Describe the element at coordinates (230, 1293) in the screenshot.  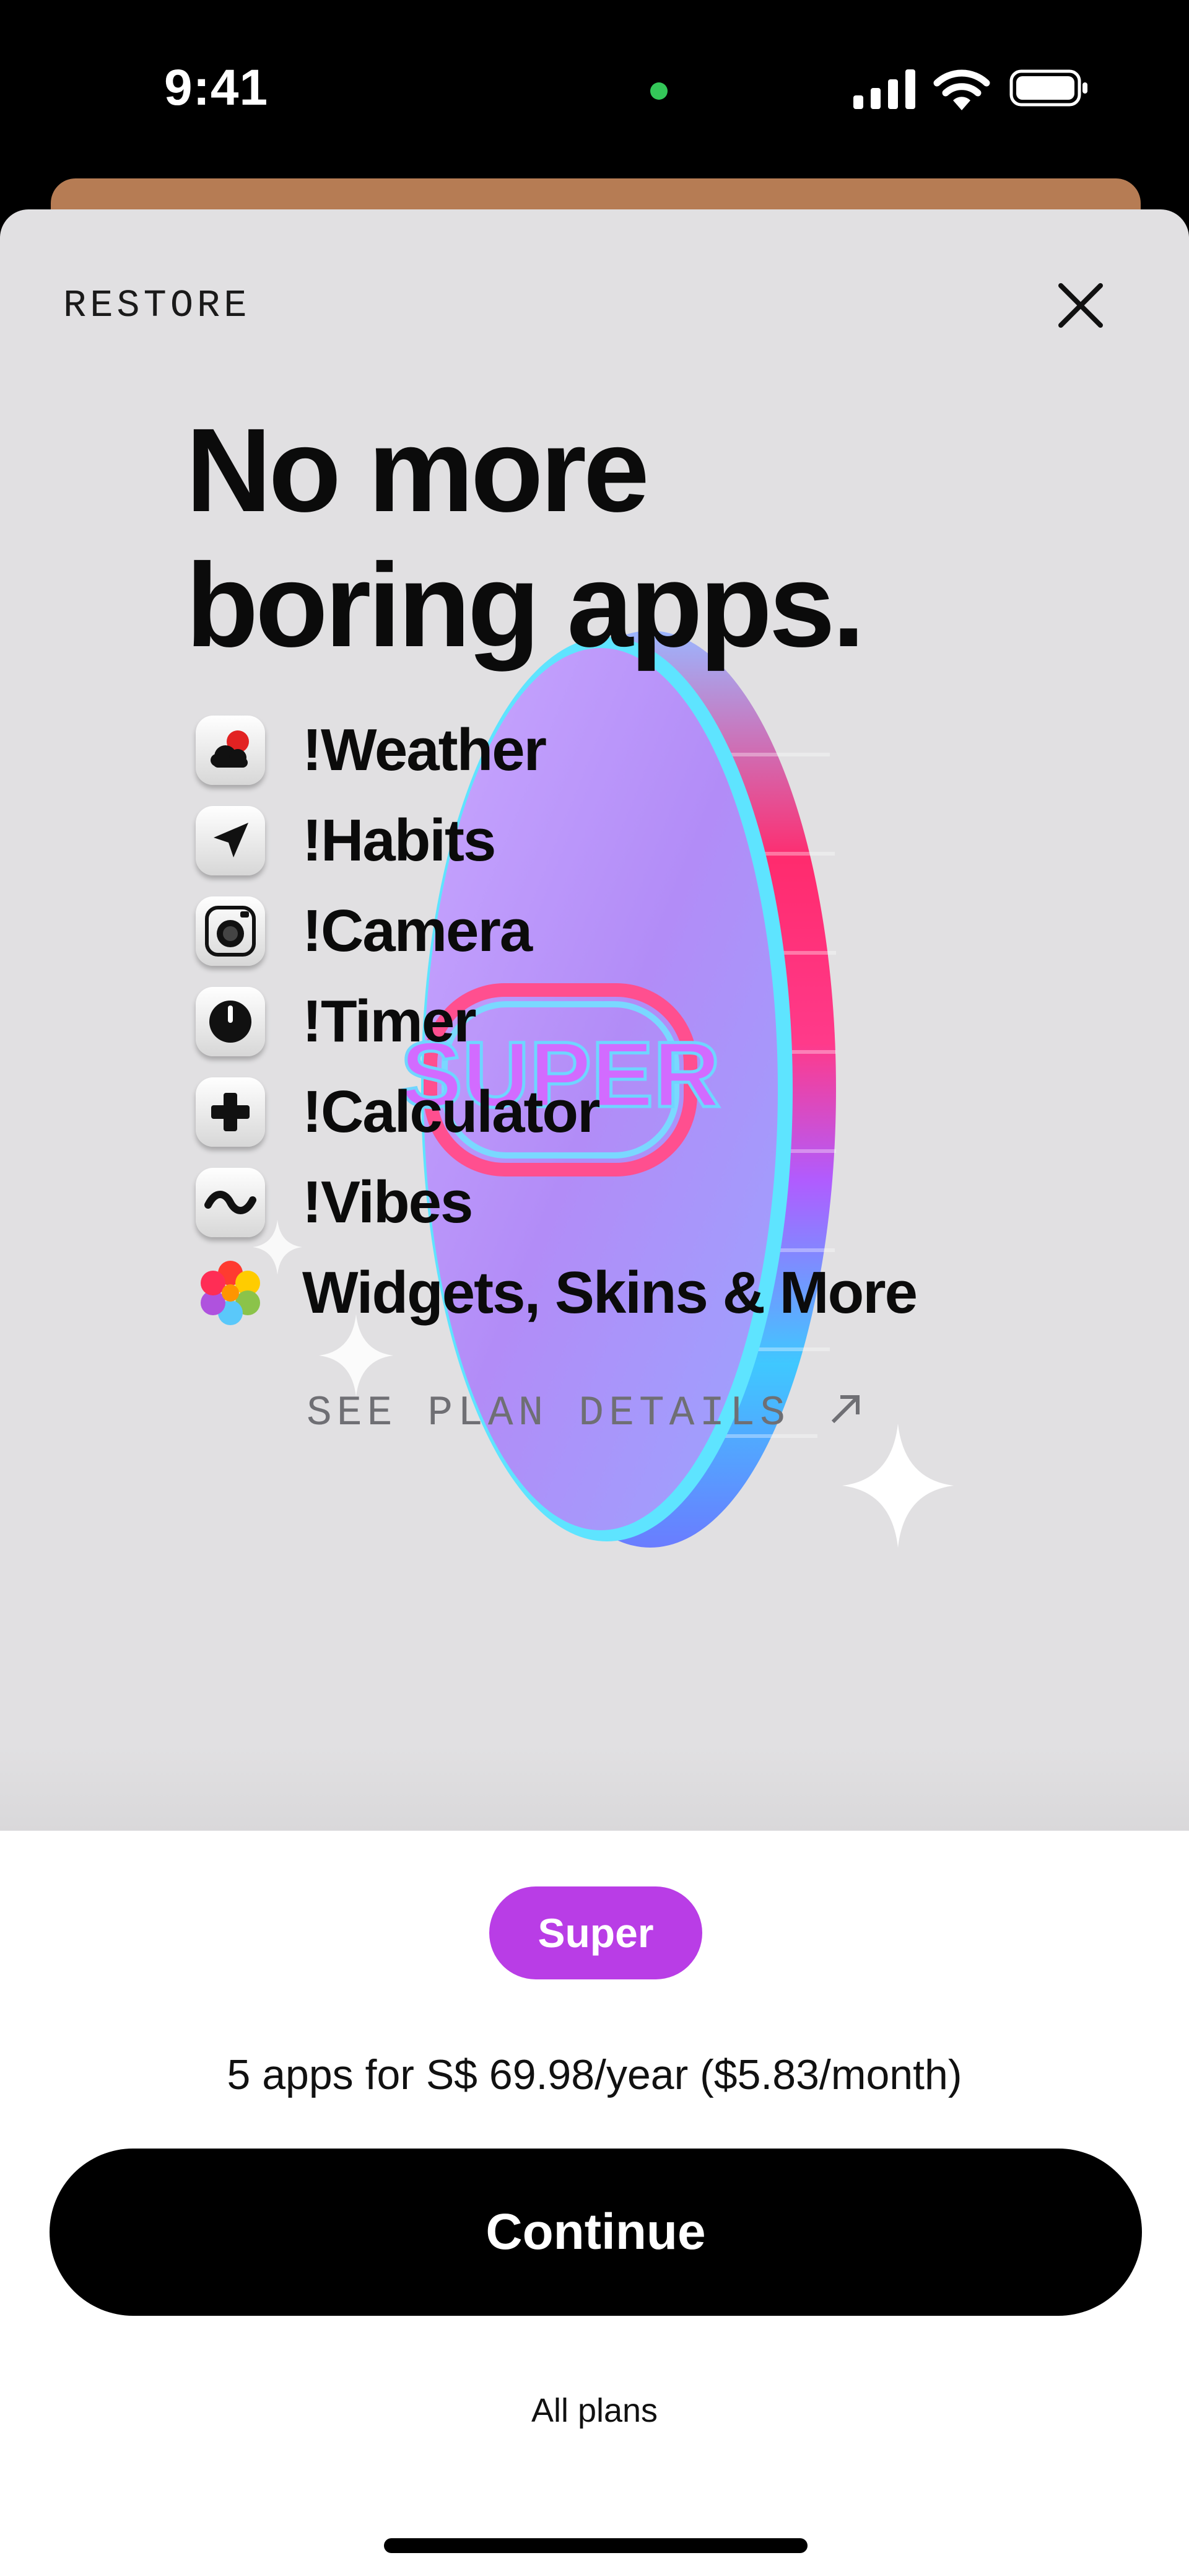
I see `flower-icon` at that location.